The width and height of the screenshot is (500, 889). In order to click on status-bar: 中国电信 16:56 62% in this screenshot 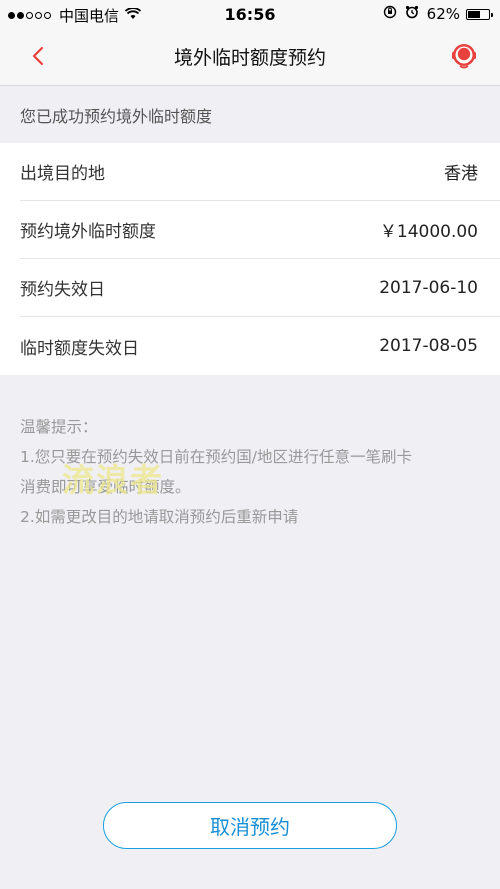, I will do `click(250, 14)`.